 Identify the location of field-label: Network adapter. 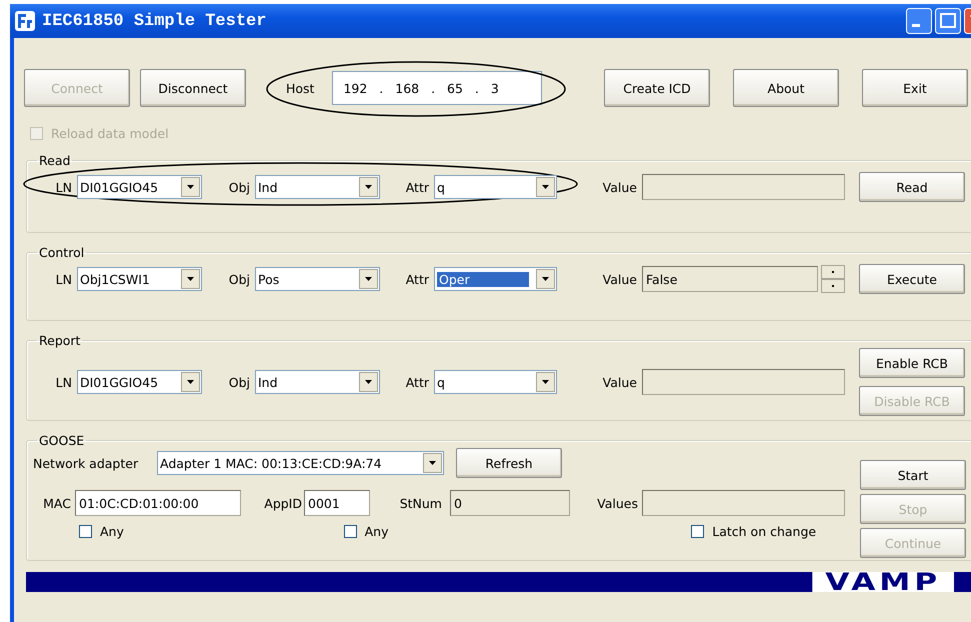
(86, 463).